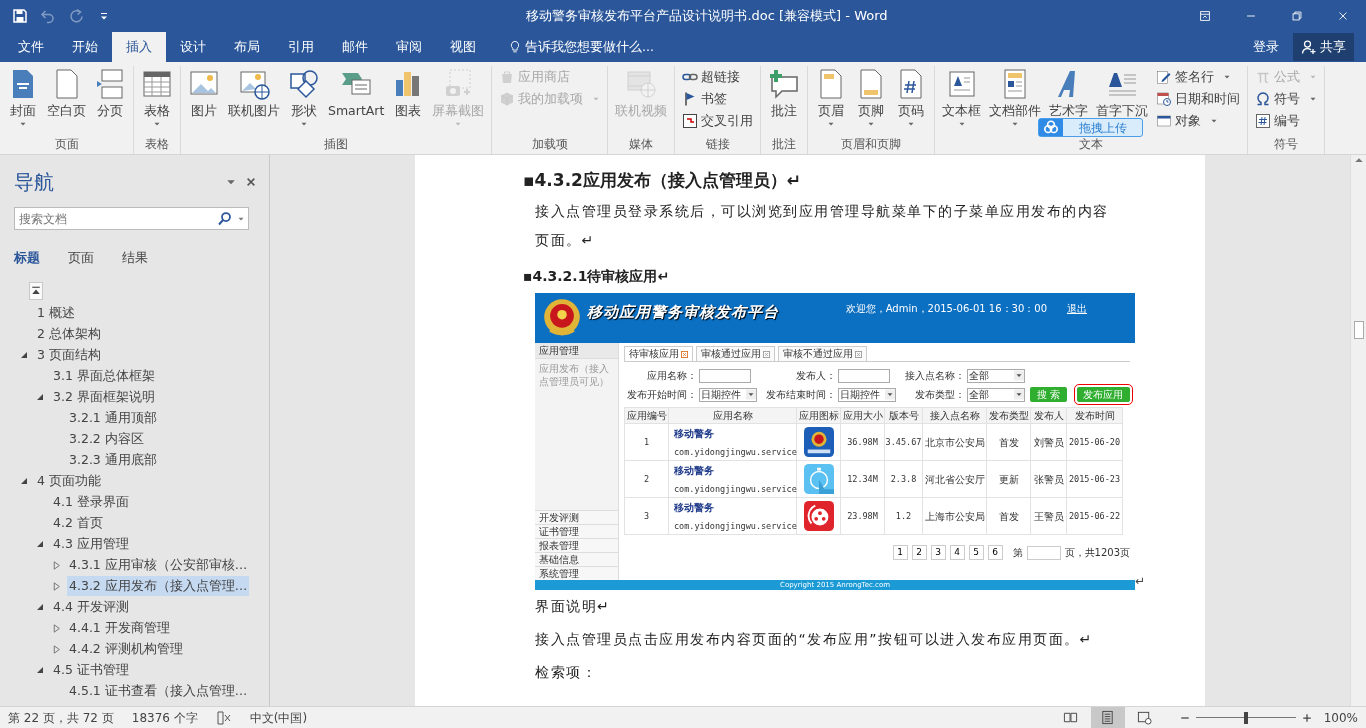  I want to click on restore-icon, so click(1297, 16).